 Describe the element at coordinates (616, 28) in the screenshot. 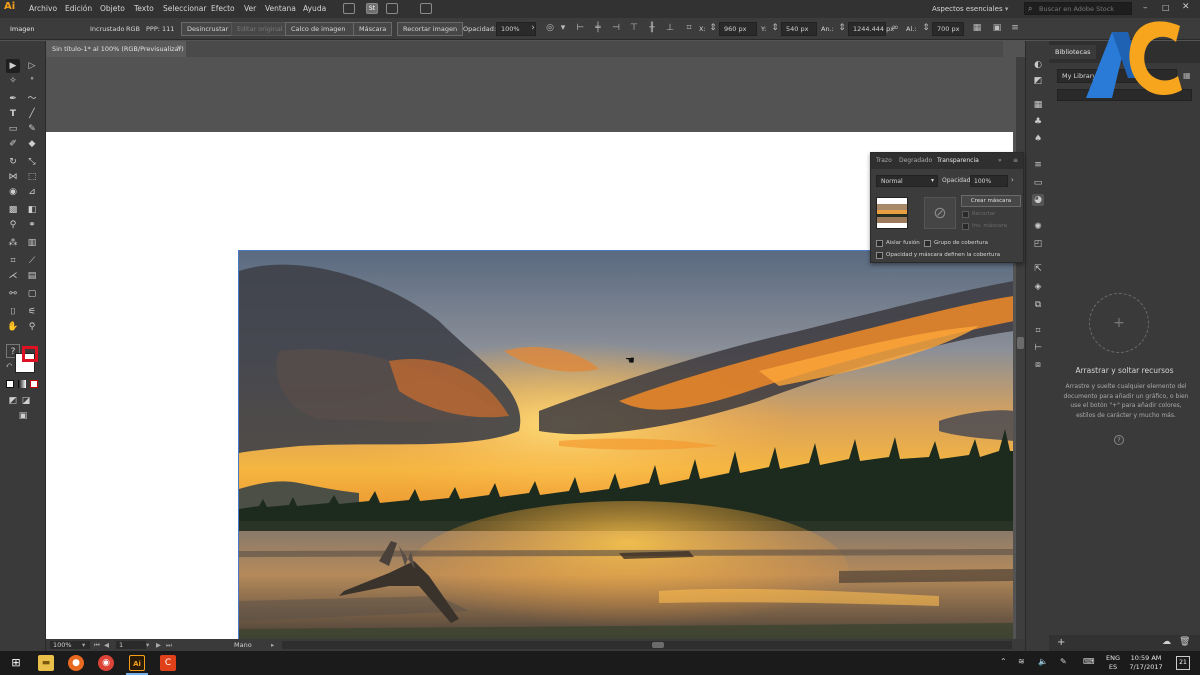

I see `align-right-icon: ⊣` at that location.